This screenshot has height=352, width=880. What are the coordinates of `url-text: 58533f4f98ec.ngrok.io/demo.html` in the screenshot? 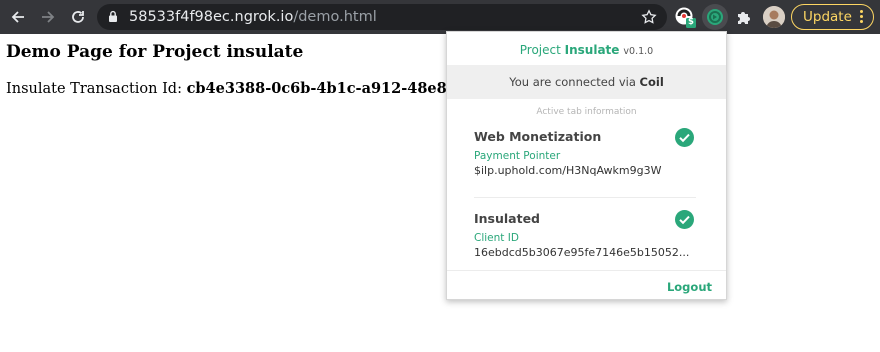 It's located at (253, 17).